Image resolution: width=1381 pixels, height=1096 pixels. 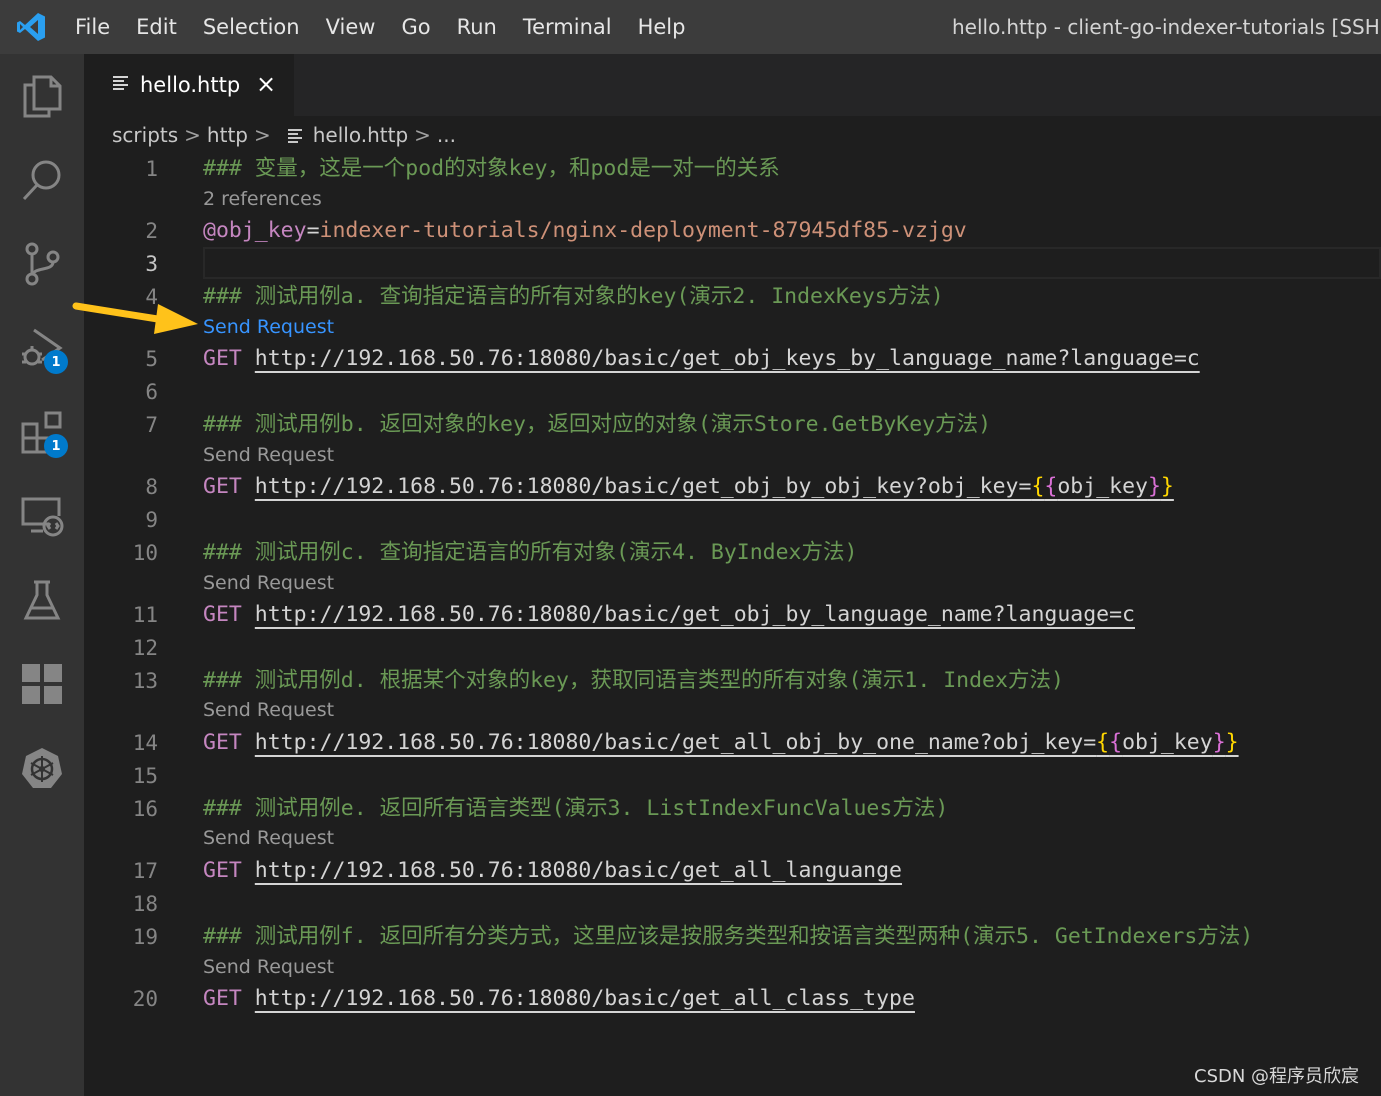 I want to click on tab-hello-http: hello.http ×, so click(x=189, y=85).